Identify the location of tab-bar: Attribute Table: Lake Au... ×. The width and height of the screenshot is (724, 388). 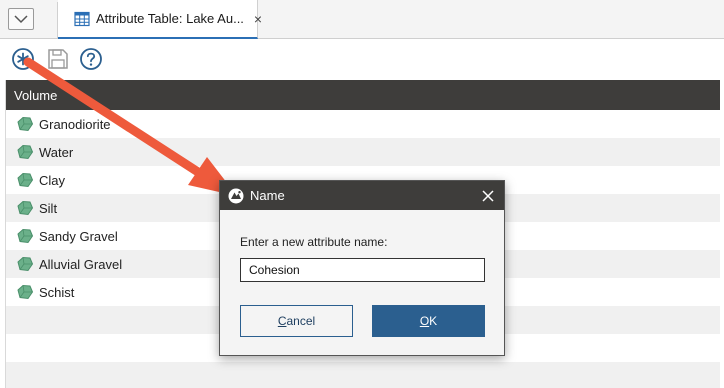
(362, 19).